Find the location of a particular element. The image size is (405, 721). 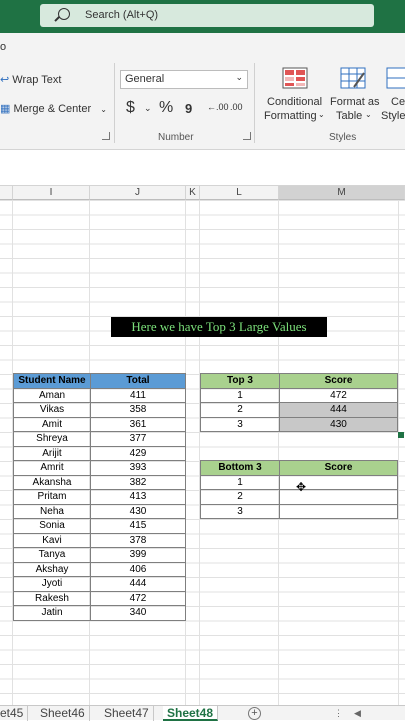

total-cell: 472 is located at coordinates (138, 598).